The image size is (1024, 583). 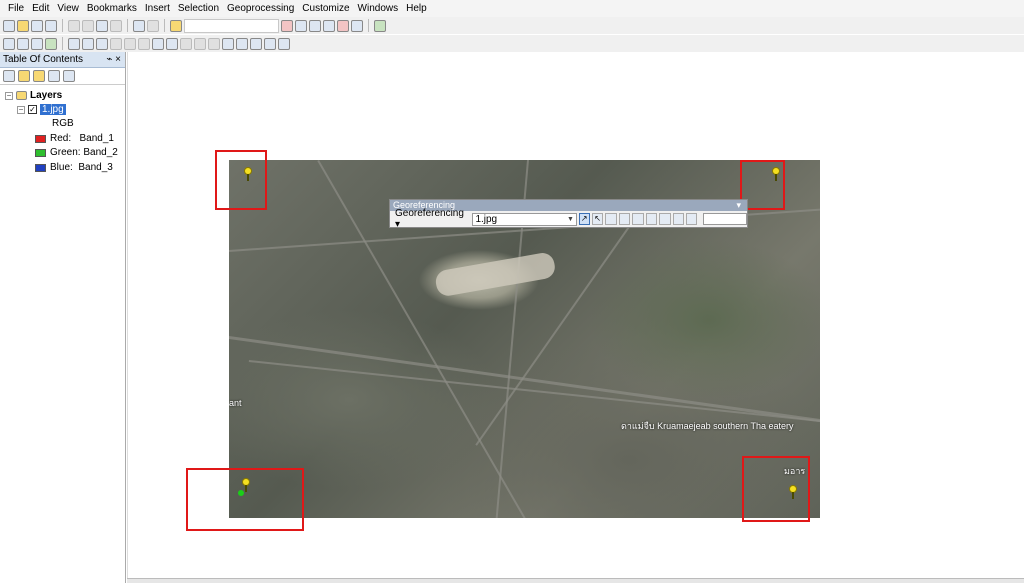 I want to click on blue-swatch, so click(x=40, y=167).